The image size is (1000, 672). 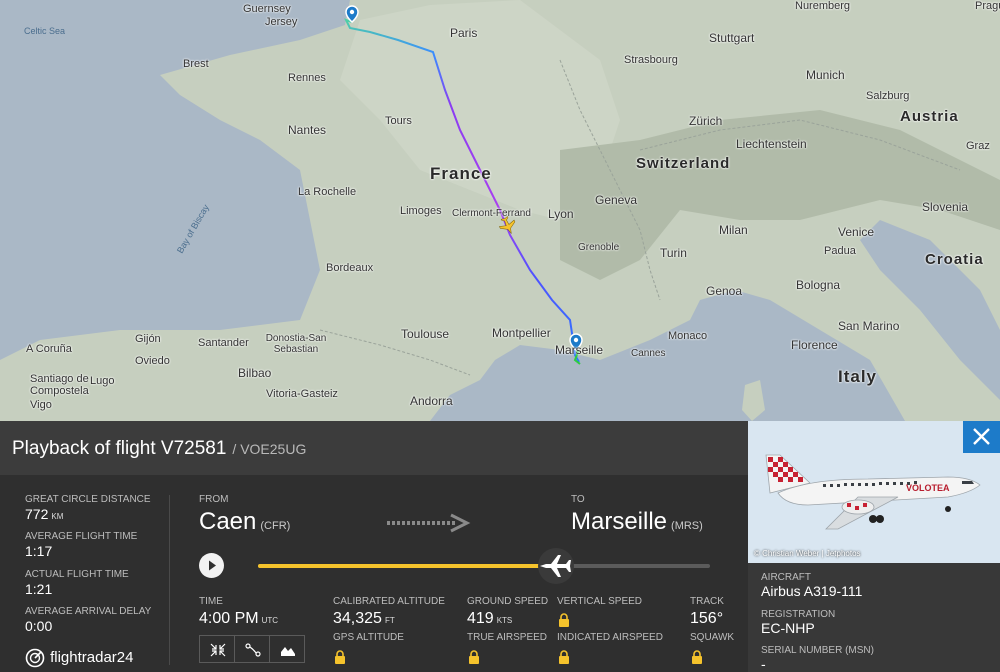 I want to click on serial-number-label: SERIAL NUMBER (MSN), so click(x=817, y=650).